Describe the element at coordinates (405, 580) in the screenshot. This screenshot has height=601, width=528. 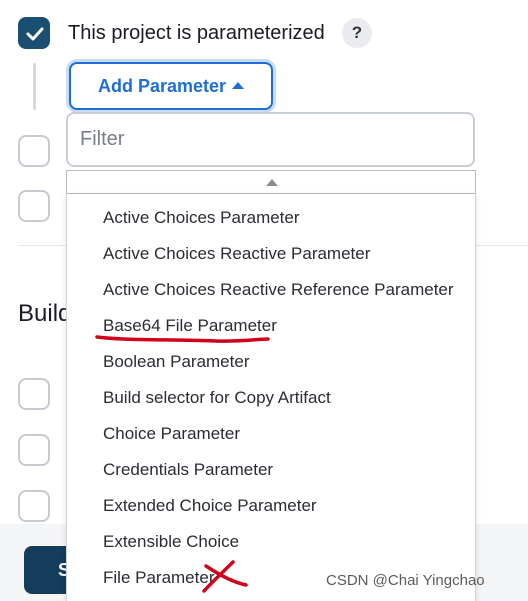
I see `watermark-text: CSDN @Chai Yingchao` at that location.